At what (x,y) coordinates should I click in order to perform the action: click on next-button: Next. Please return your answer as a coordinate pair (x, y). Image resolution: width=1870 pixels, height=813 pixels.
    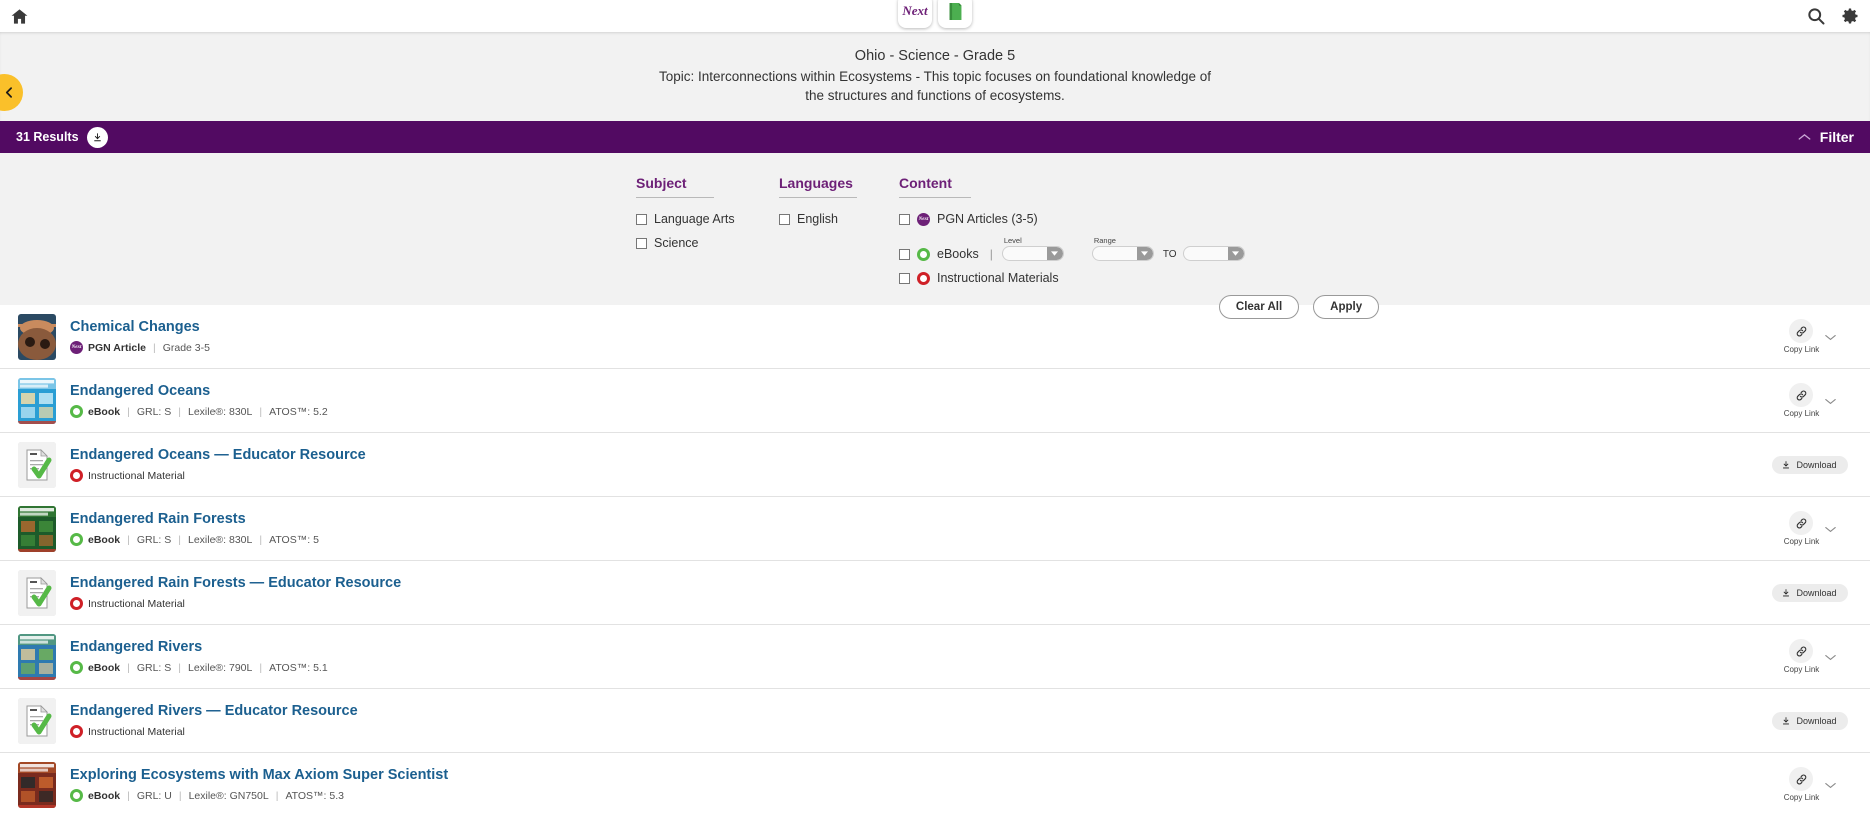
    Looking at the image, I should click on (915, 14).